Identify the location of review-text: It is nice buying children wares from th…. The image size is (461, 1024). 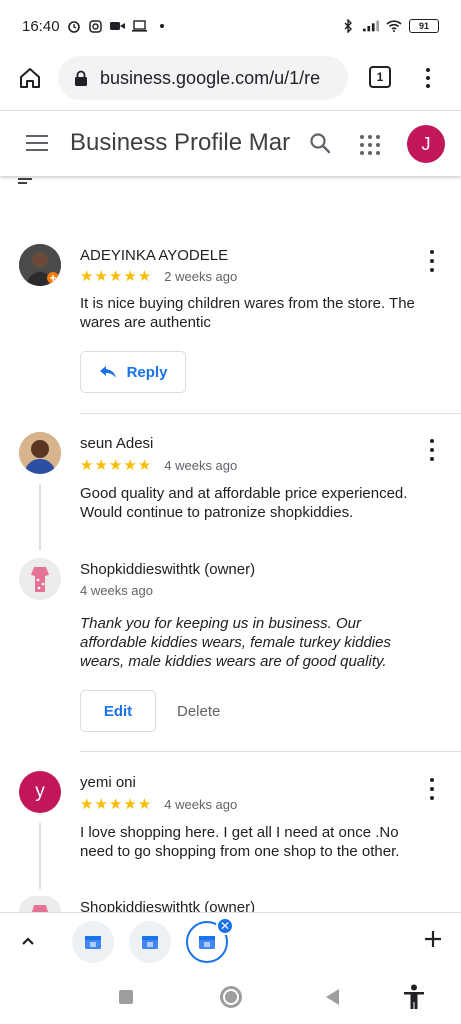
(247, 313).